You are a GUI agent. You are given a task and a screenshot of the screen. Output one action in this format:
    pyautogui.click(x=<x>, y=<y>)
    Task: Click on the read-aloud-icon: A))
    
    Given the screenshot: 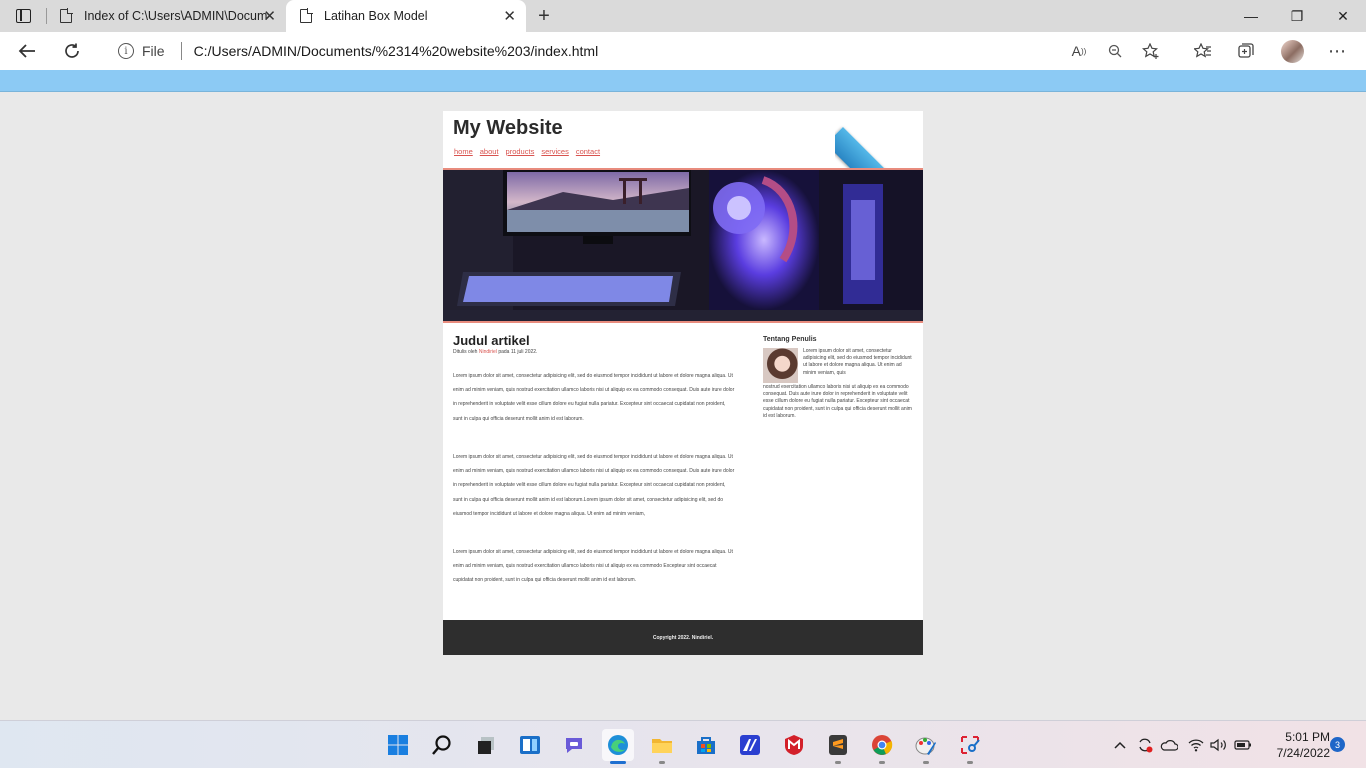 What is the action you would take?
    pyautogui.click(x=1079, y=51)
    